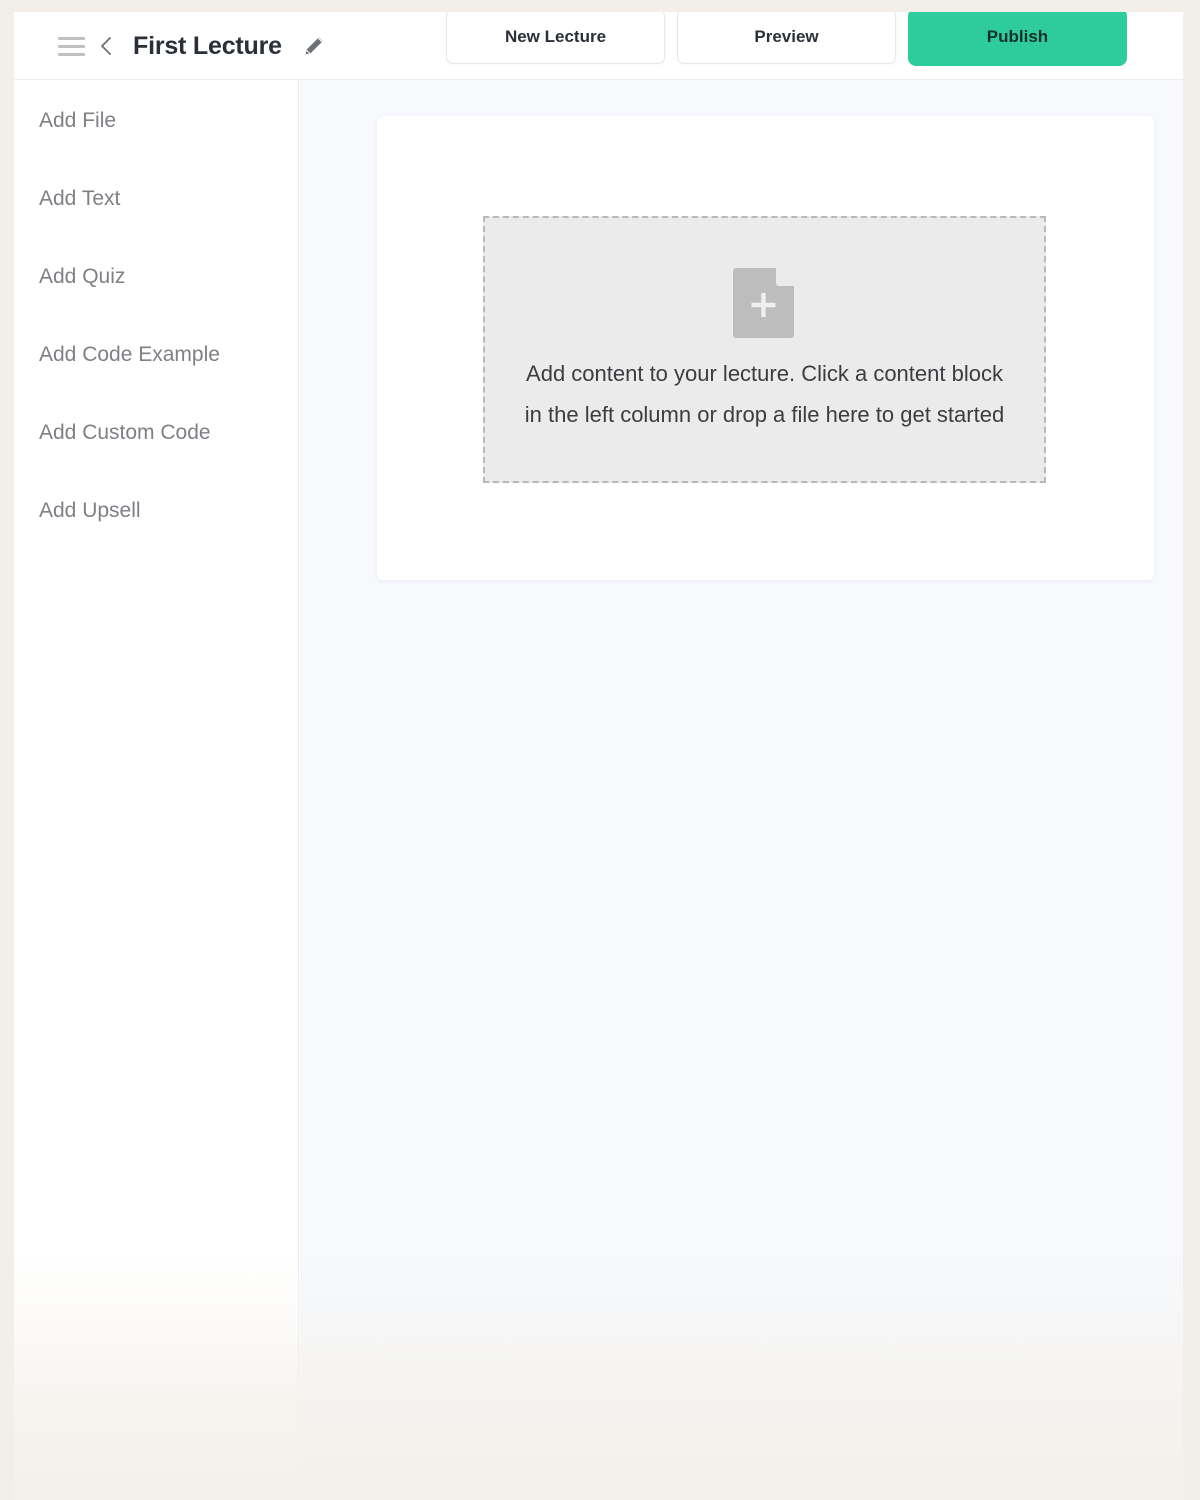 The width and height of the screenshot is (1200, 1500). I want to click on new-lecture-button: New Lecture, so click(555, 38).